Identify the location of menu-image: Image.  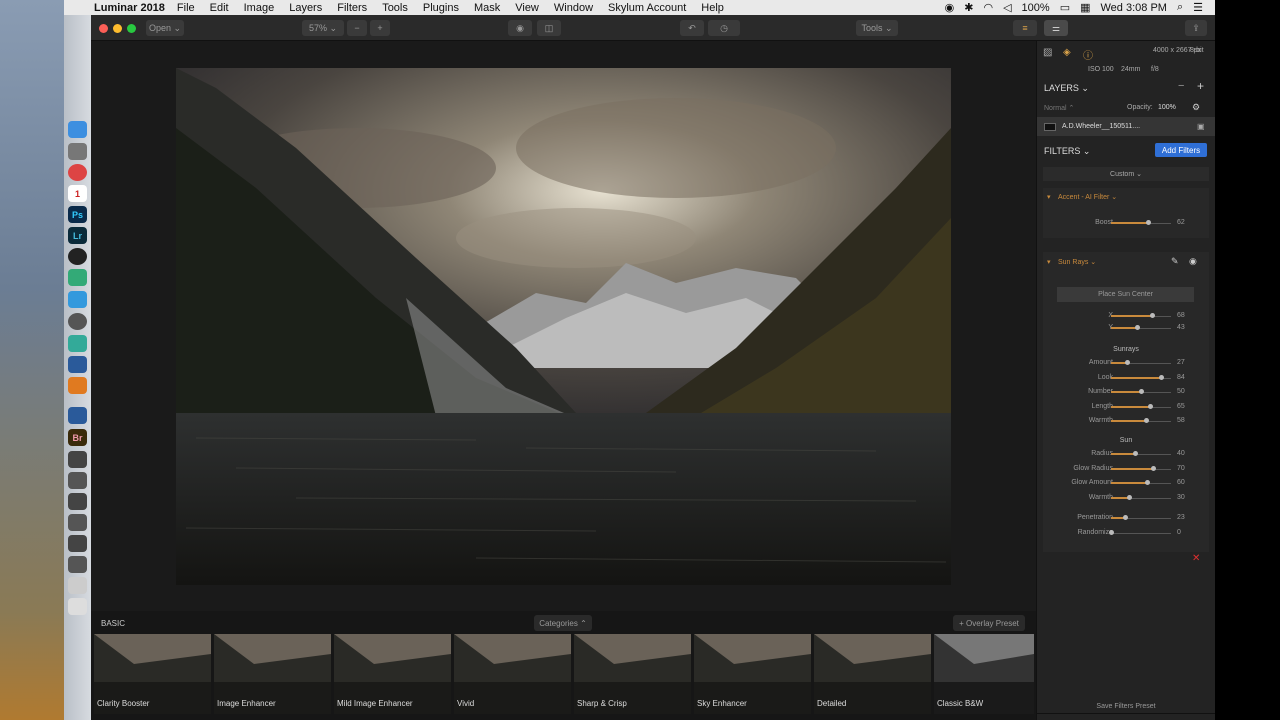
(259, 8).